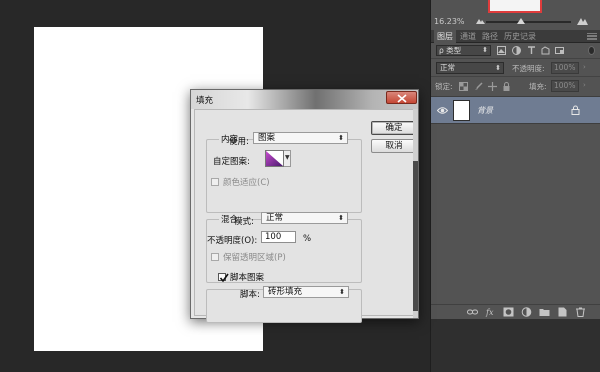 This screenshot has height=372, width=600. Describe the element at coordinates (394, 128) in the screenshot. I see `ok-button: 确定` at that location.